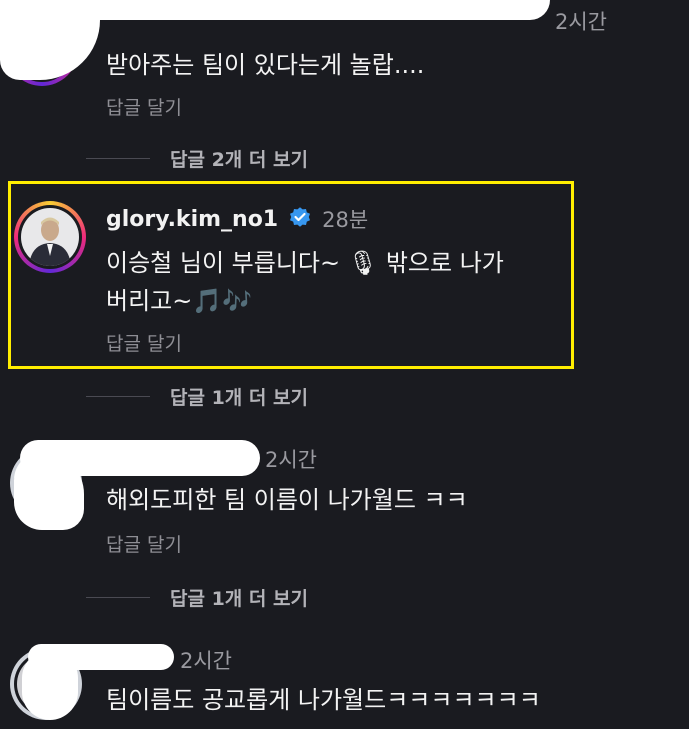 This screenshot has width=689, height=729. I want to click on avatar, so click(50, 237).